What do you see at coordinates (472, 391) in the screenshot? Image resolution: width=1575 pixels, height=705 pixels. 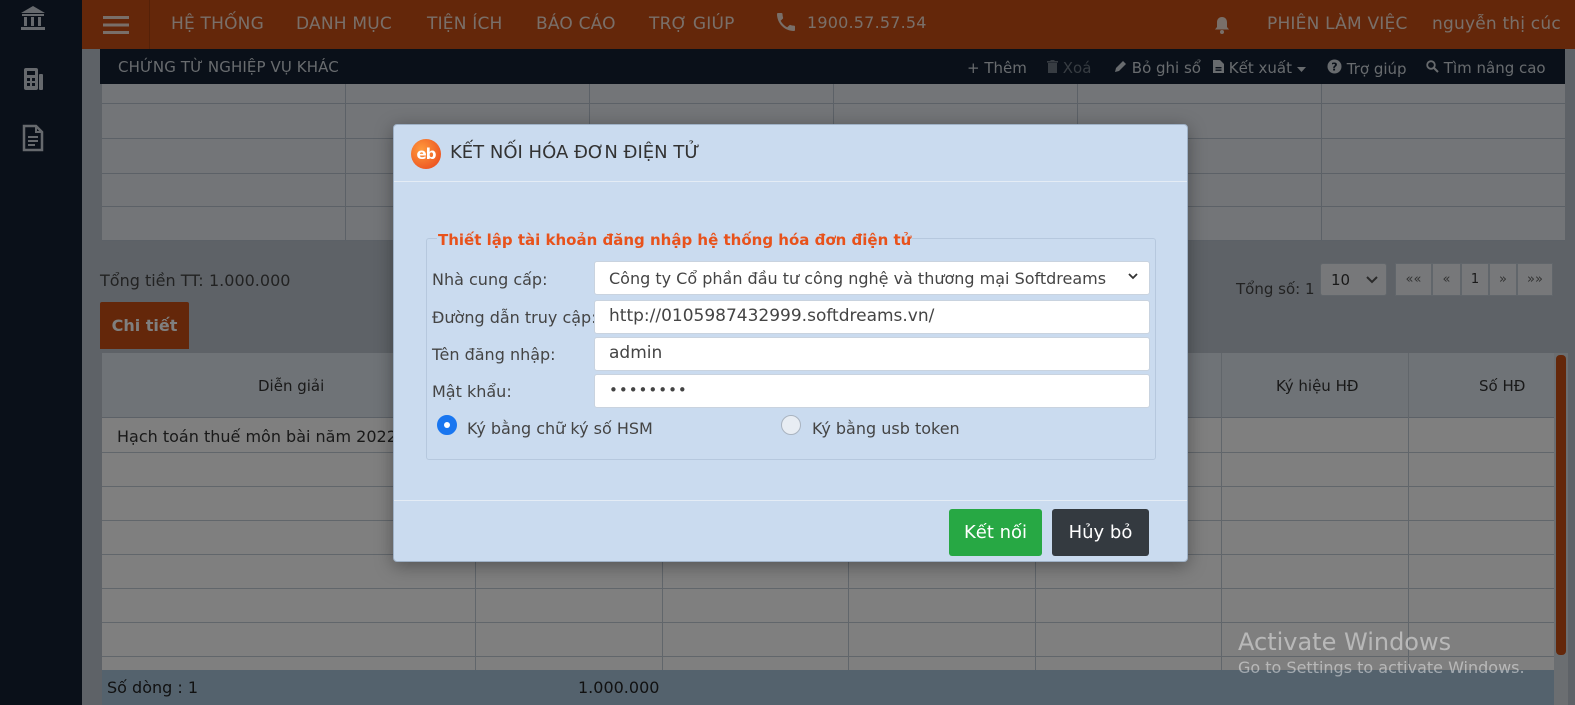 I see `password-label: Mật khẩu:` at bounding box center [472, 391].